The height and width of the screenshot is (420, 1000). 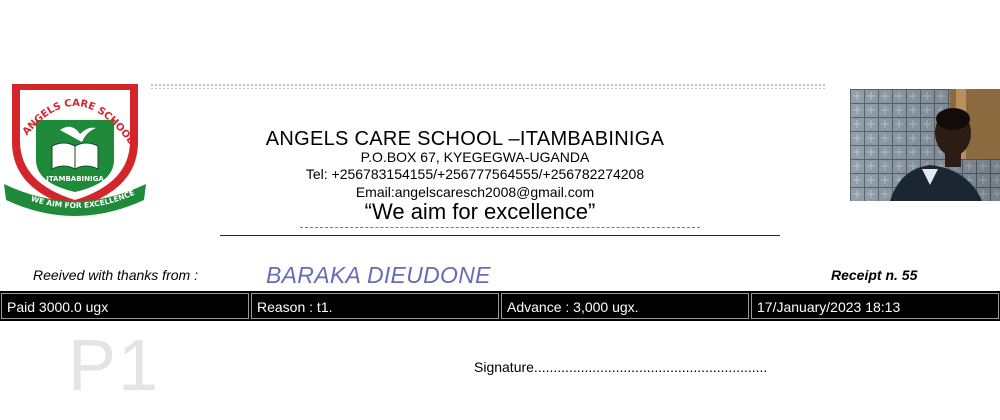 I want to click on class-watermark: P1, so click(x=114, y=366).